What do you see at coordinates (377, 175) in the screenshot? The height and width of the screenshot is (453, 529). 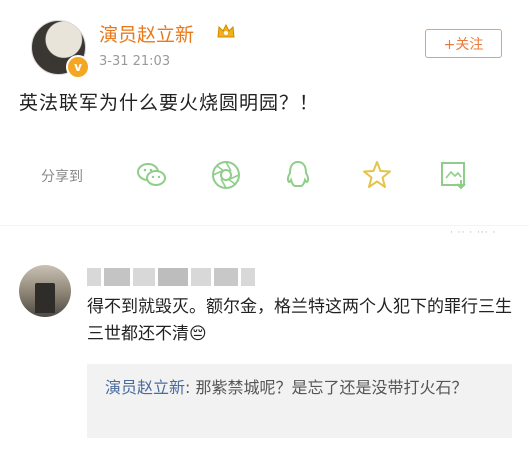 I see `qzone-star-icon` at bounding box center [377, 175].